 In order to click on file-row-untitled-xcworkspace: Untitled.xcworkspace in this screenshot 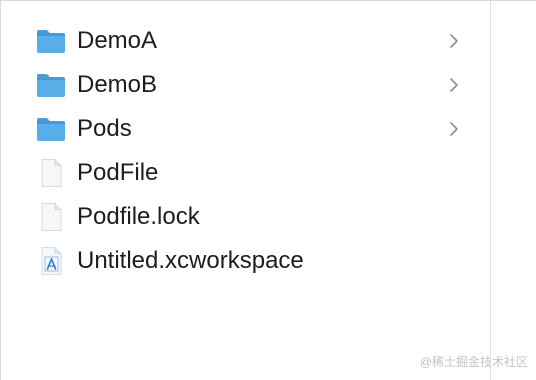, I will do `click(245, 261)`.